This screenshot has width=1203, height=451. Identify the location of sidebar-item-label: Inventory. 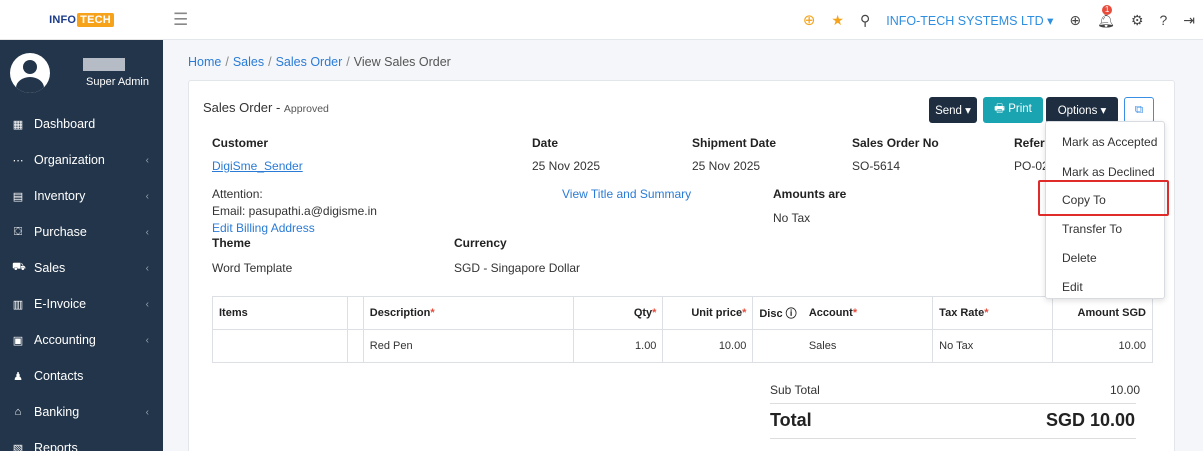
(60, 196).